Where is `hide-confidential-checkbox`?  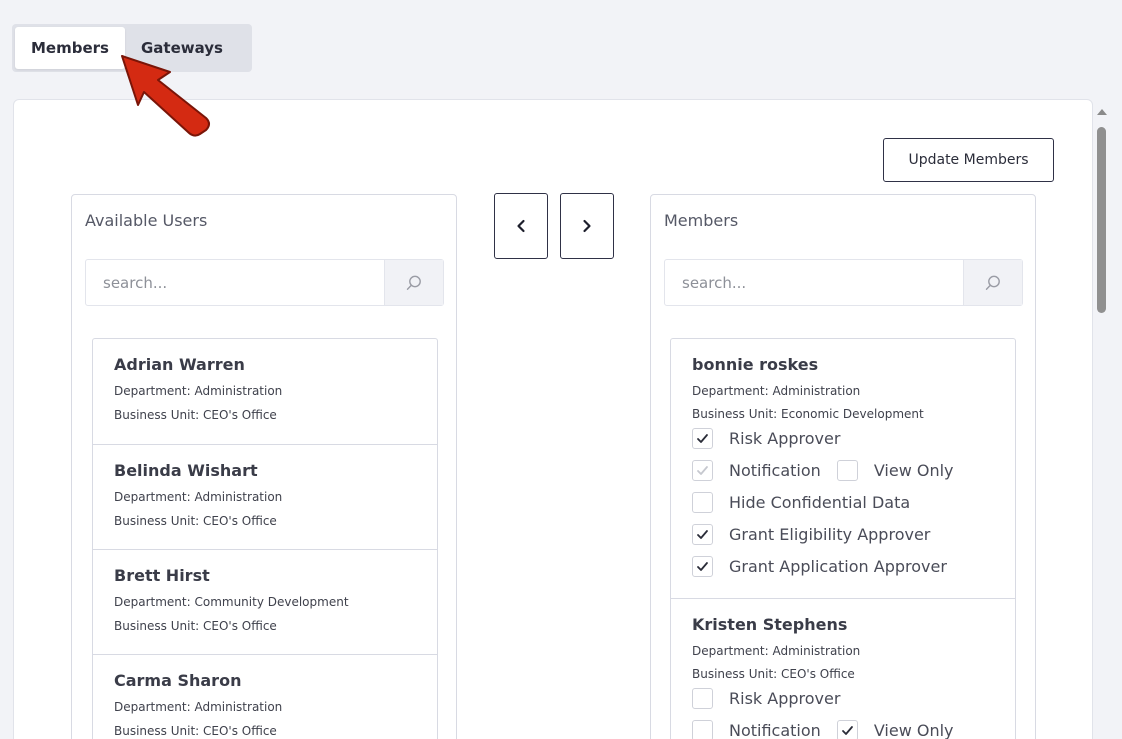 hide-confidential-checkbox is located at coordinates (702, 502).